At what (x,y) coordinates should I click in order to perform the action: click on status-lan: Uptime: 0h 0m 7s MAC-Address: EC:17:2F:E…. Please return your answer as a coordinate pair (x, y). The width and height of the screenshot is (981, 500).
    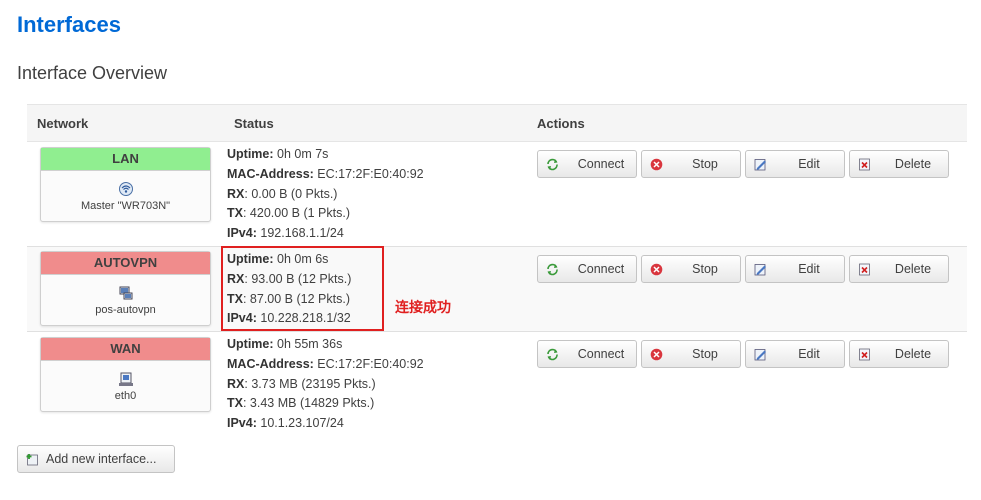
    Looking at the image, I should click on (325, 194).